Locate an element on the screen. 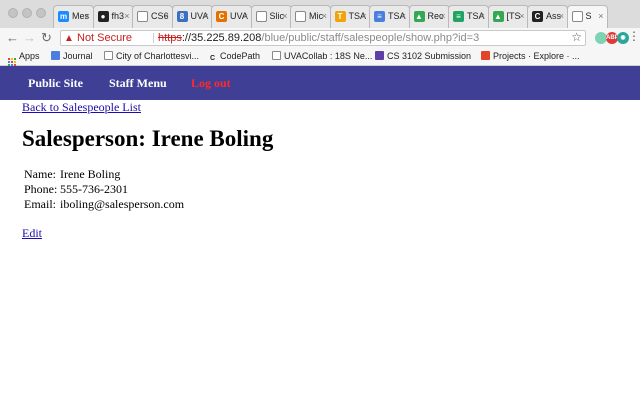  url-host: 35.225.89.208 is located at coordinates (226, 38).